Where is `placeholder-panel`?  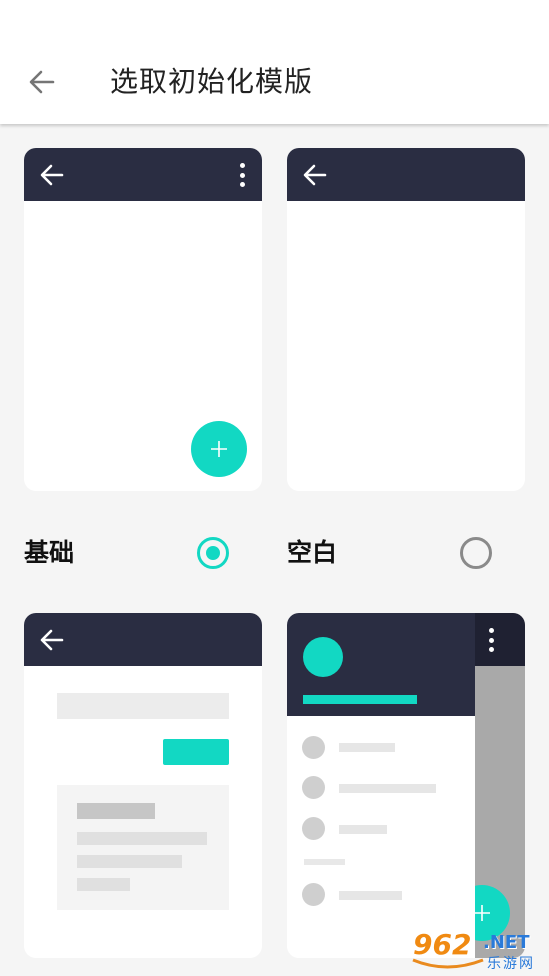 placeholder-panel is located at coordinates (143, 847).